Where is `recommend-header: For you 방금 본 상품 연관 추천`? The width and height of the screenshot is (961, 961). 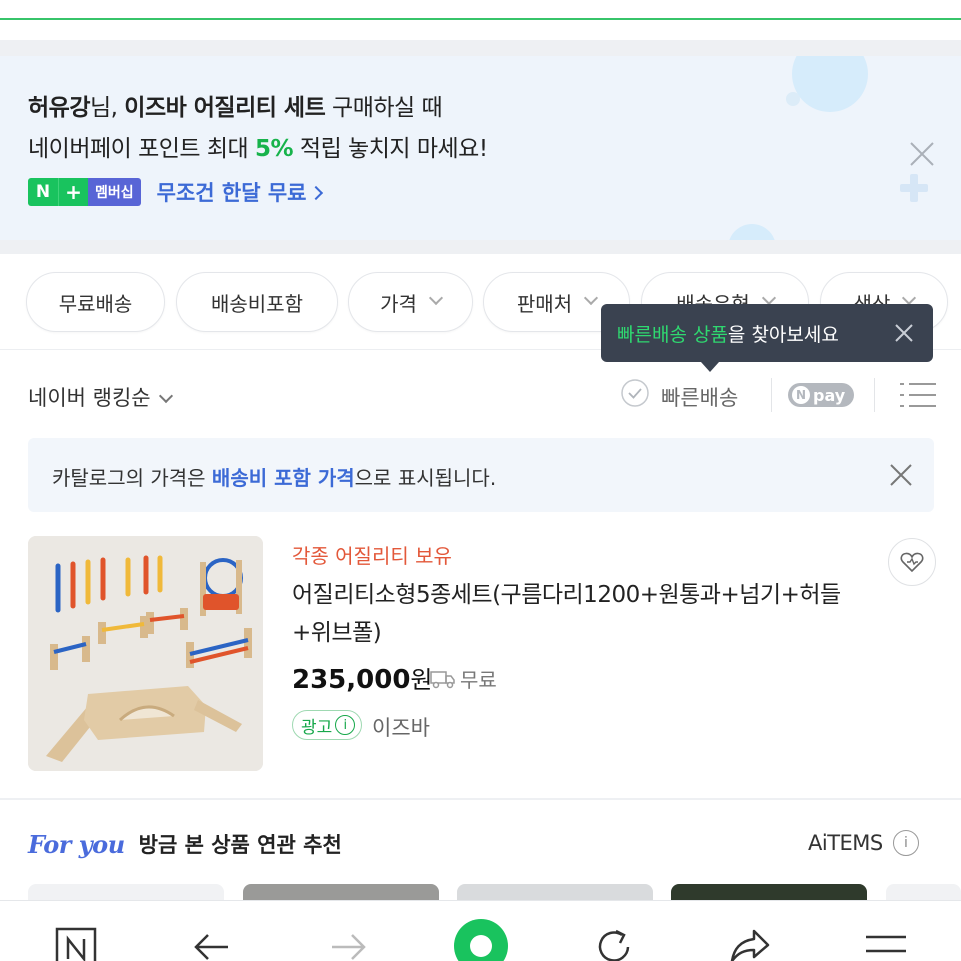 recommend-header: For you 방금 본 상품 연관 추천 is located at coordinates (185, 844).